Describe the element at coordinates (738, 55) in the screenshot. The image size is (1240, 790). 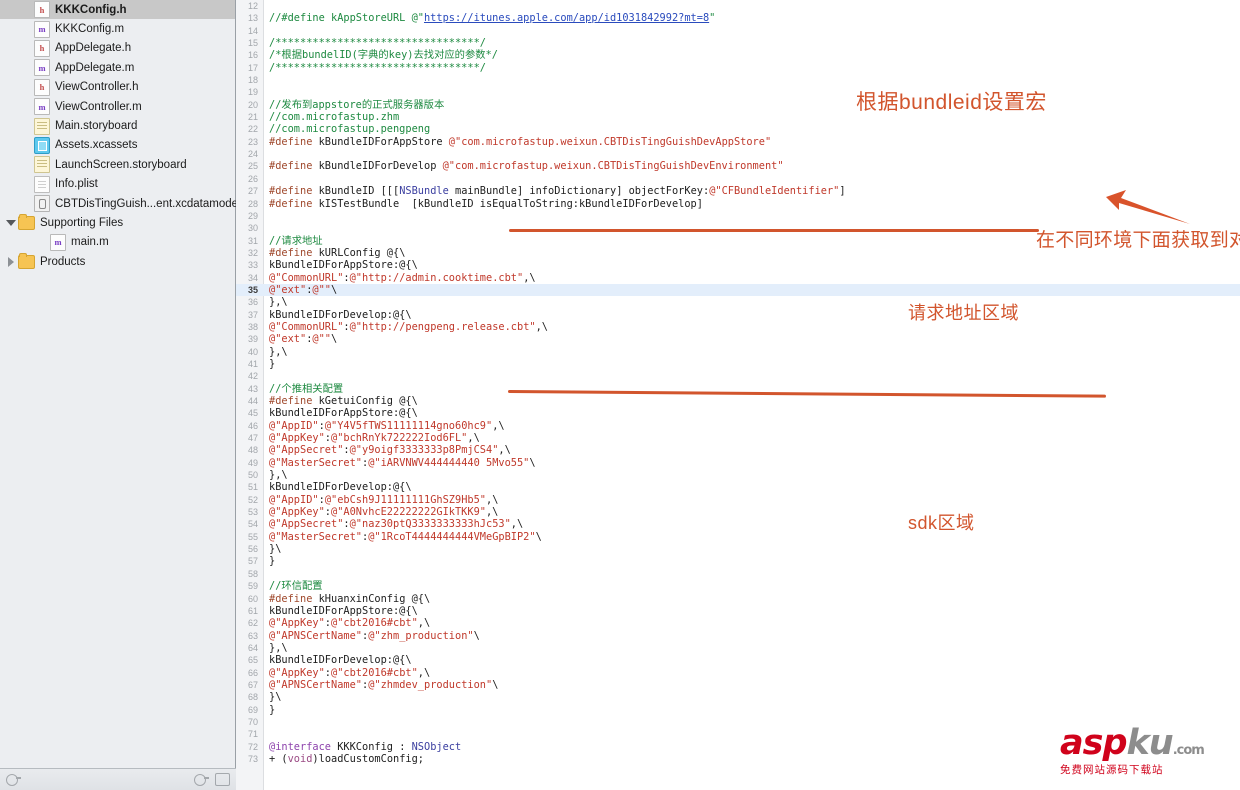
I see `code-line: 16 /*根据bundelID(字典的key)去找对应的参数*/` at that location.